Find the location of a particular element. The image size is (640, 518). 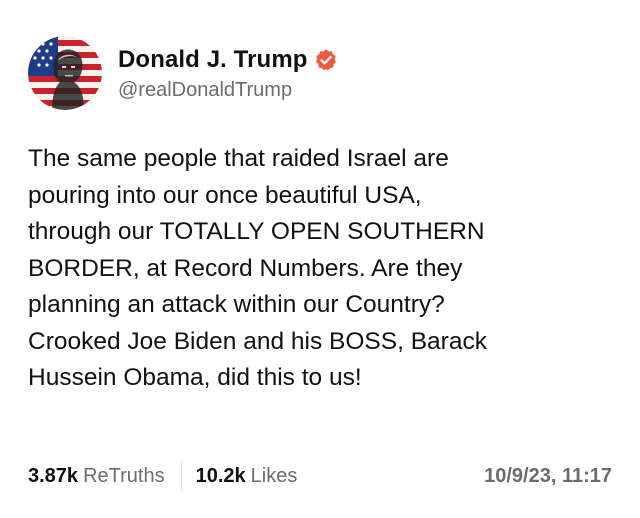

stats-divider is located at coordinates (181, 476).